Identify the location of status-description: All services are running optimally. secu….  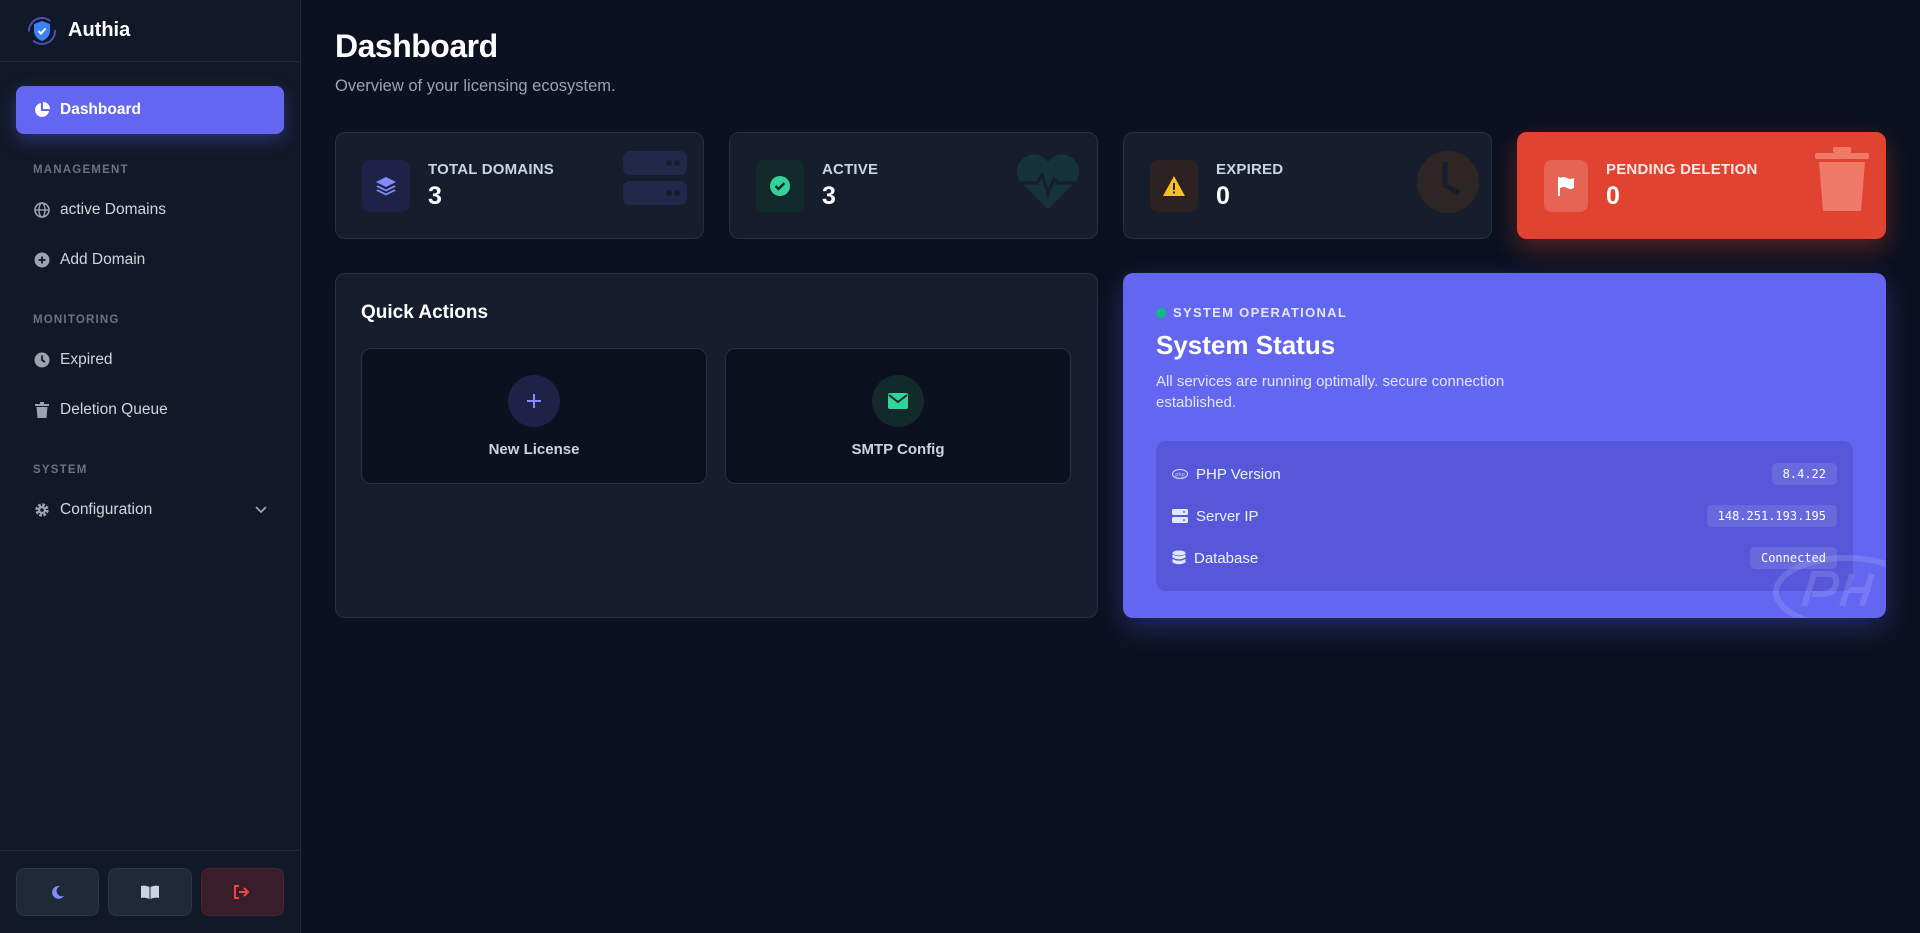
(1330, 392).